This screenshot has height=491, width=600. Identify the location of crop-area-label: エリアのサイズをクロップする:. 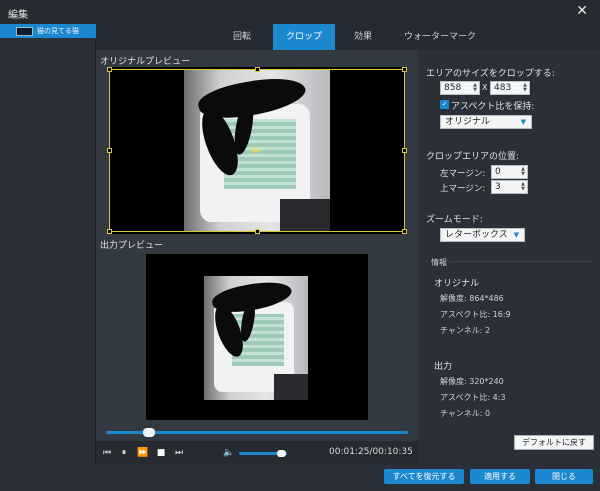
(490, 74).